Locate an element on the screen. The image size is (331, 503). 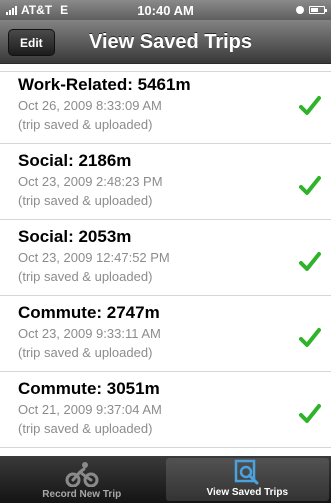
carrier-name: AT&T is located at coordinates (37, 10).